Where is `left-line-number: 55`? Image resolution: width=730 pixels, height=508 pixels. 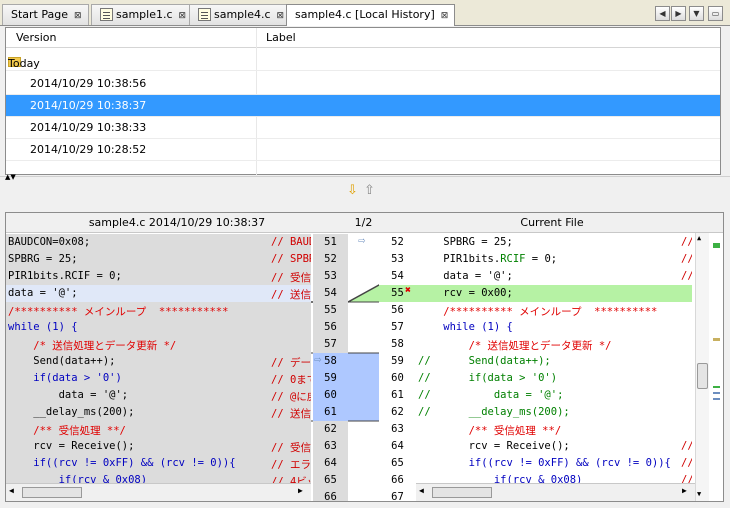
left-line-number: 55 is located at coordinates (330, 310).